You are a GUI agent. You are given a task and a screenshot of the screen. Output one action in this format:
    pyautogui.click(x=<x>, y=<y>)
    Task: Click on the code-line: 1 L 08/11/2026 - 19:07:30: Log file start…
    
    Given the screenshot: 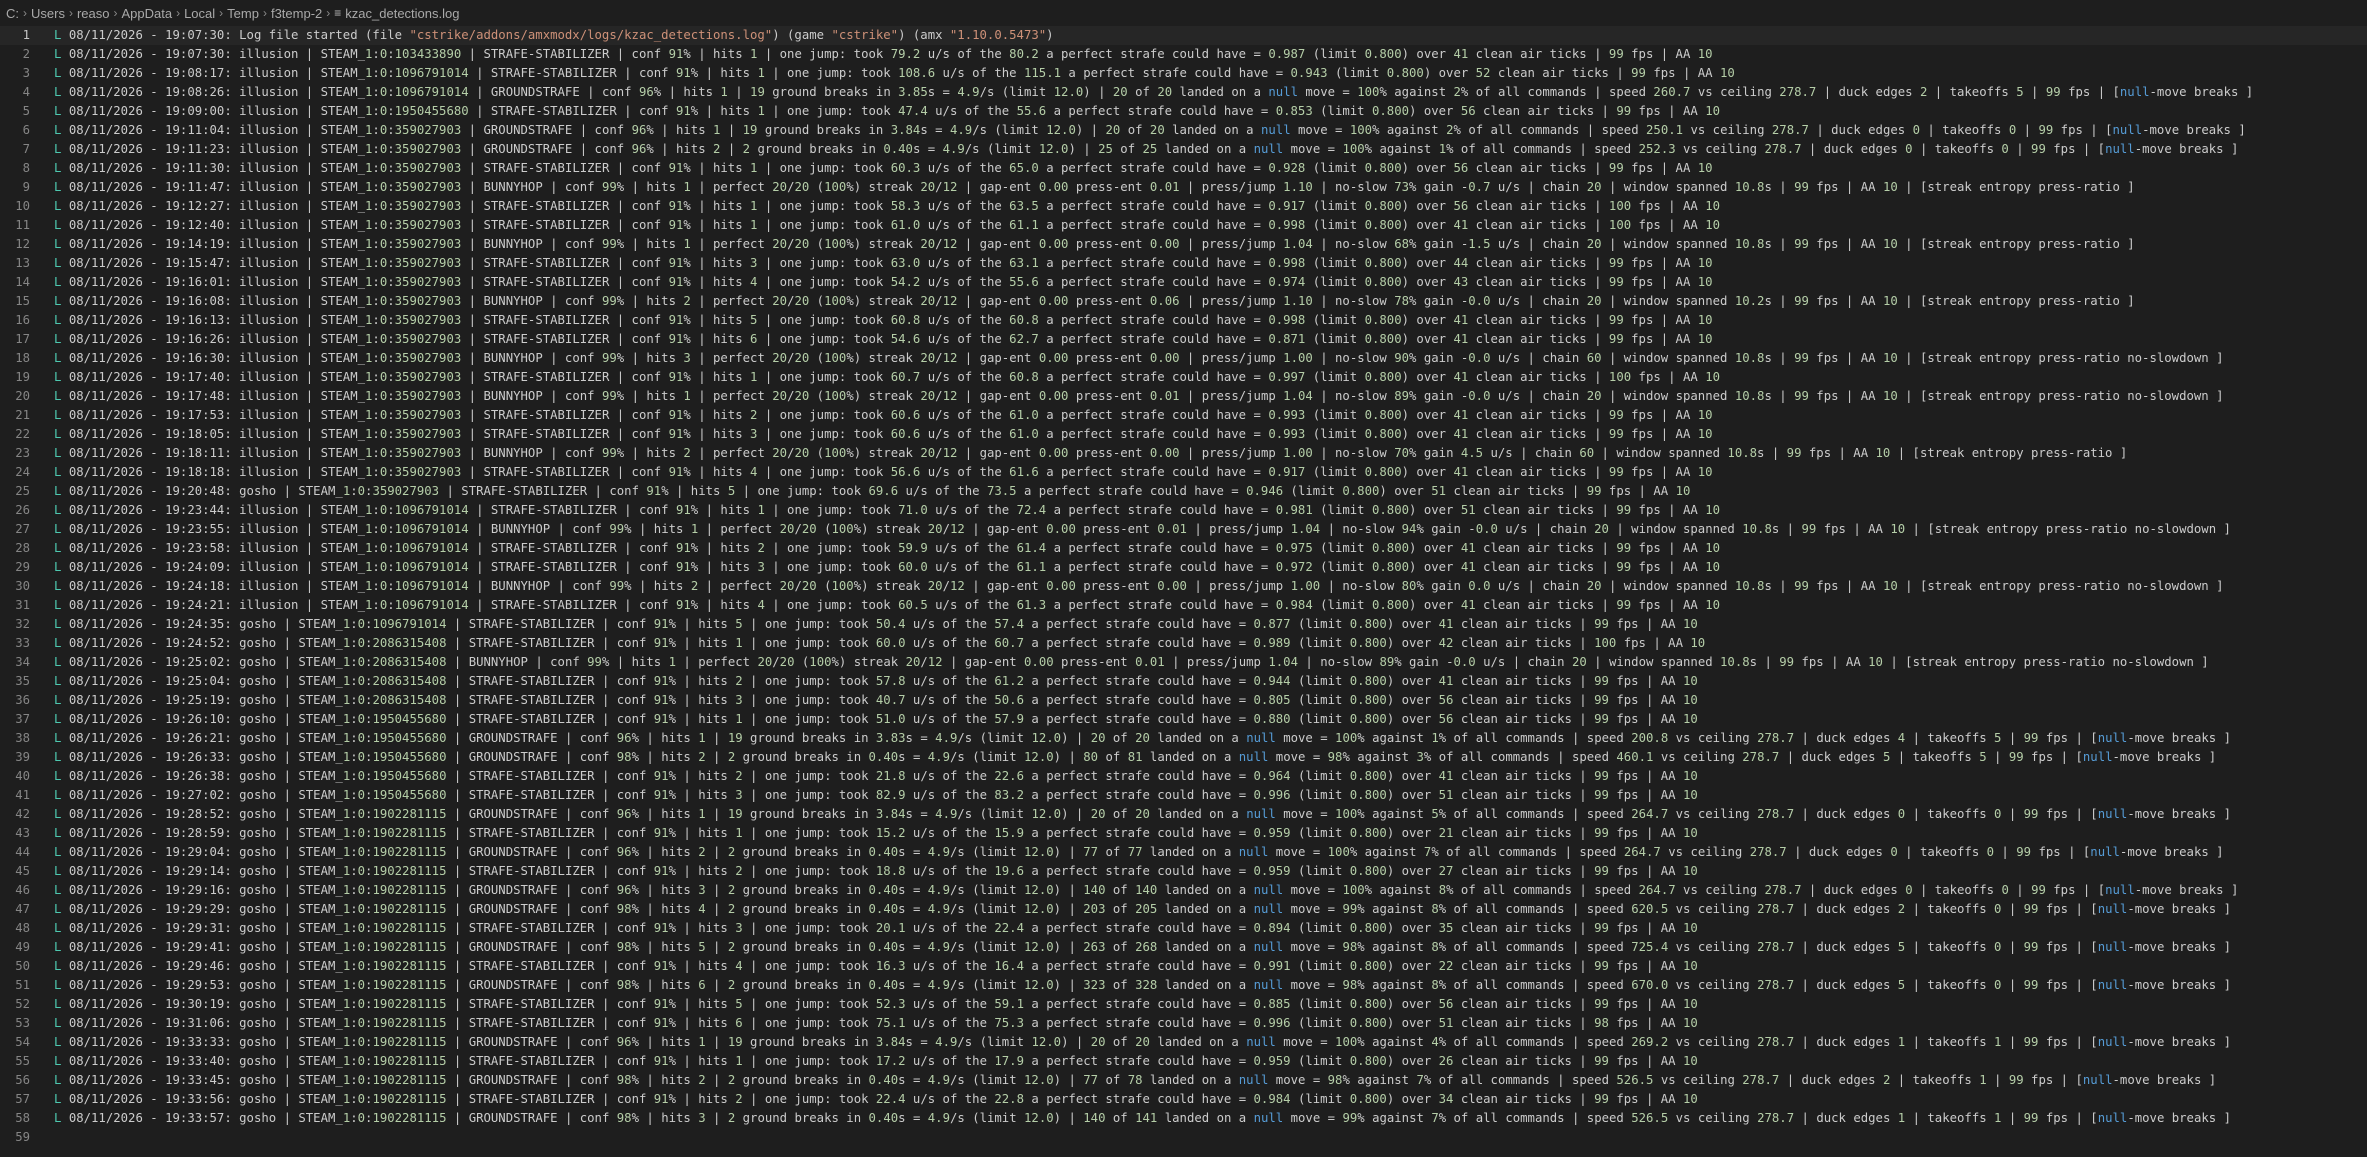 What is the action you would take?
    pyautogui.click(x=1183, y=35)
    